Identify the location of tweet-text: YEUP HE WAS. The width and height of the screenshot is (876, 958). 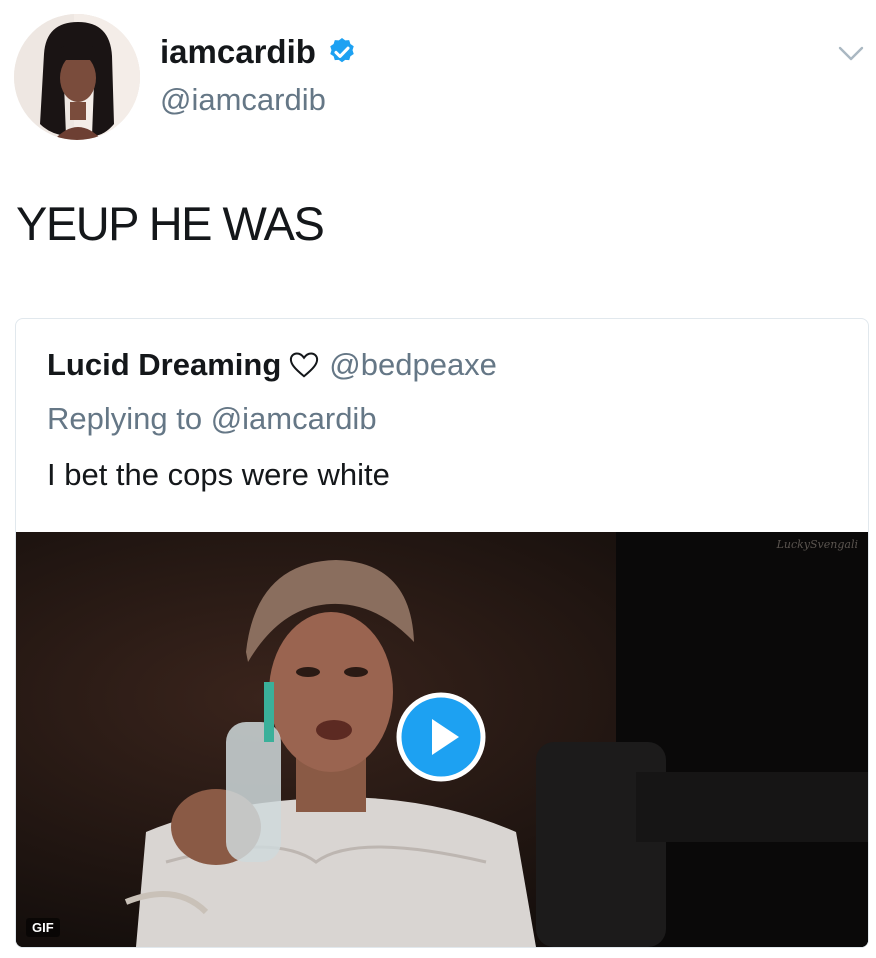
(170, 223).